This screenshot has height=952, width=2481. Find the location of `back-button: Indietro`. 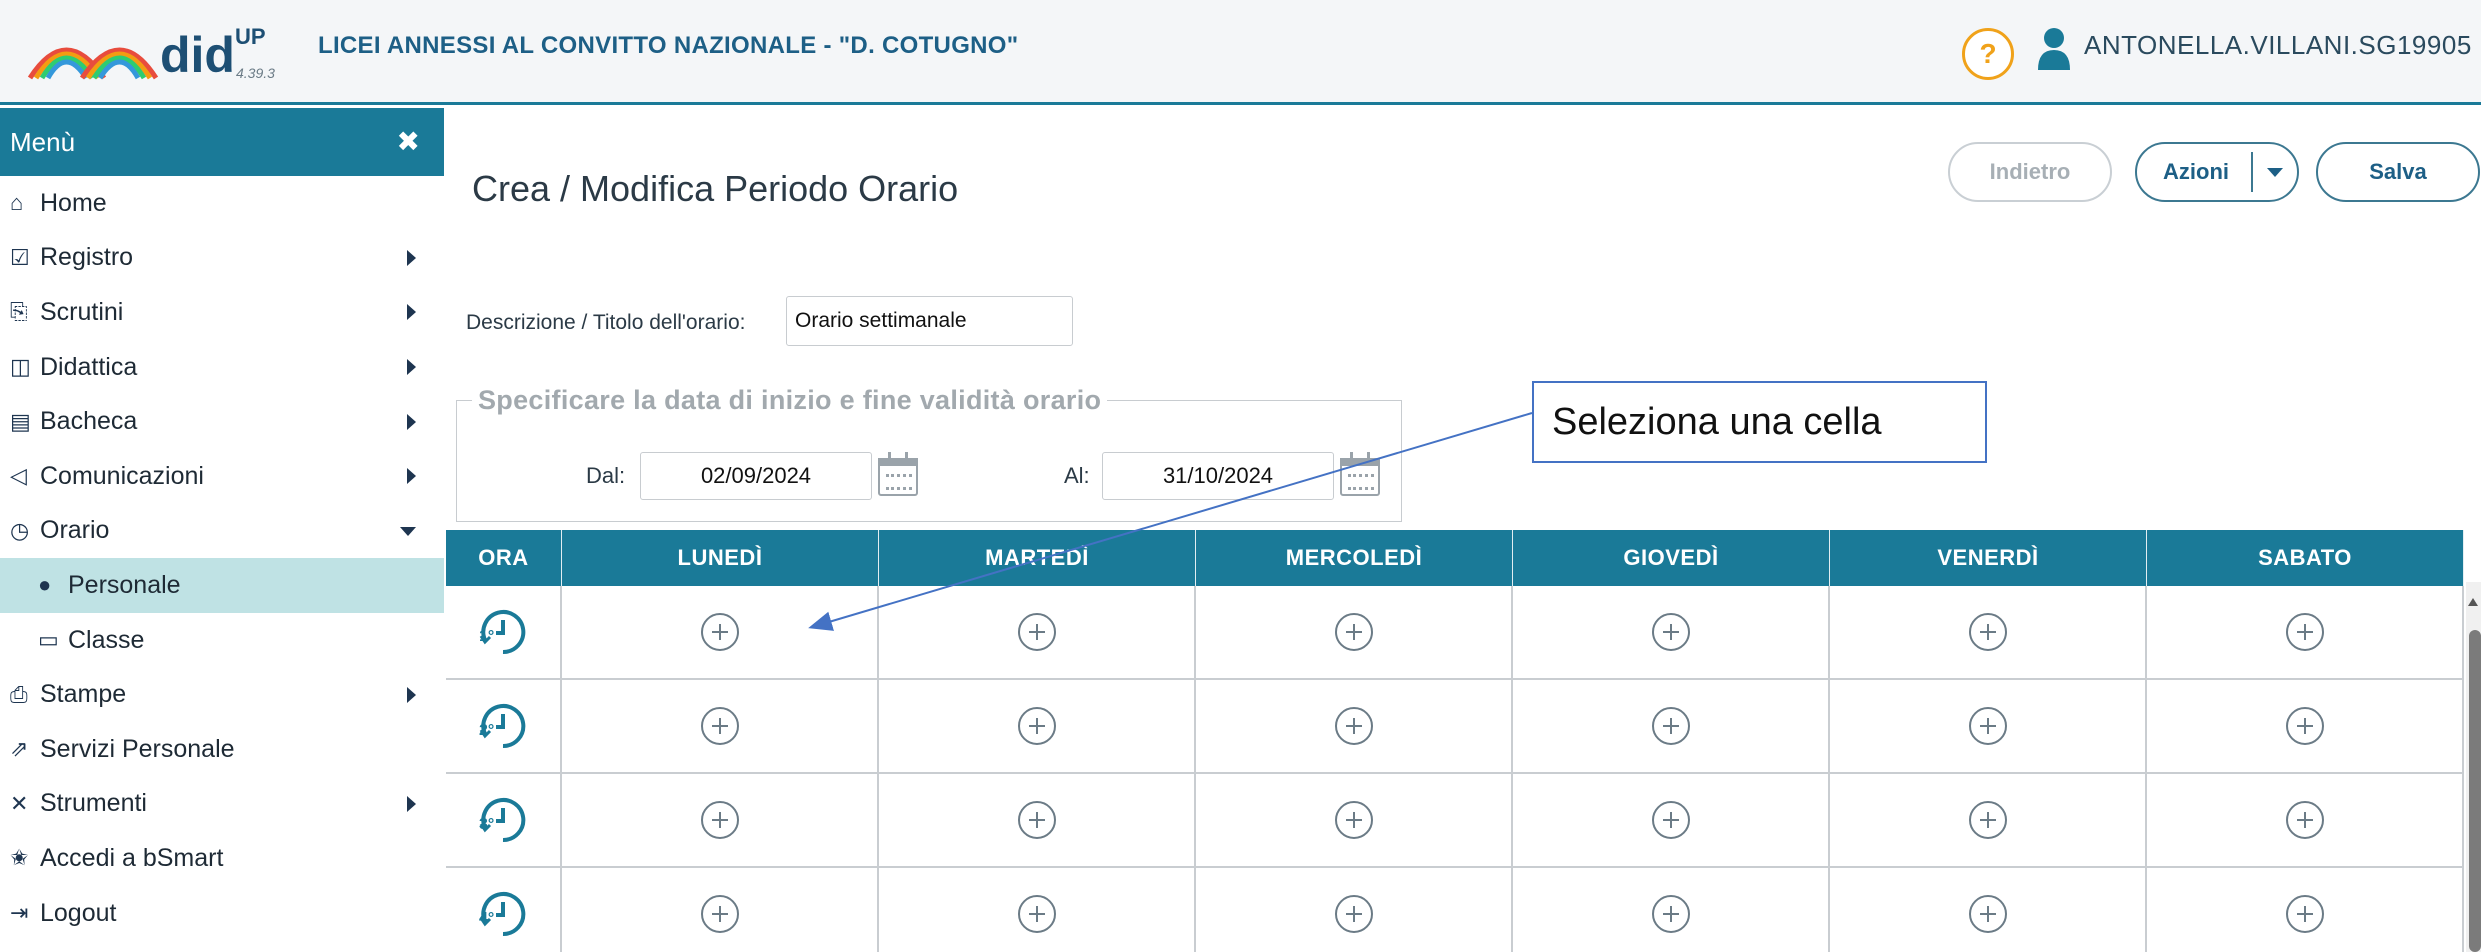

back-button: Indietro is located at coordinates (2030, 172).